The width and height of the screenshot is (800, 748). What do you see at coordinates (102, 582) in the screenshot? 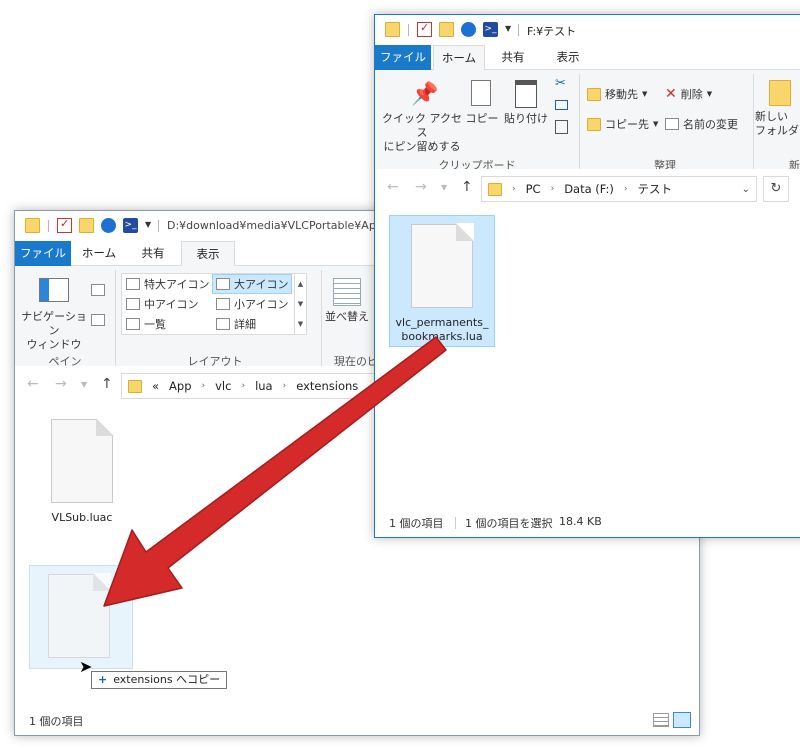
I see `page-fold` at bounding box center [102, 582].